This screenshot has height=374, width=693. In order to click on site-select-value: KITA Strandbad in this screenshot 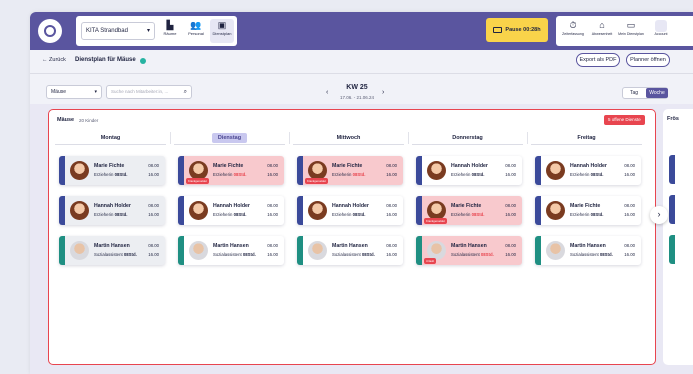, I will do `click(107, 31)`.